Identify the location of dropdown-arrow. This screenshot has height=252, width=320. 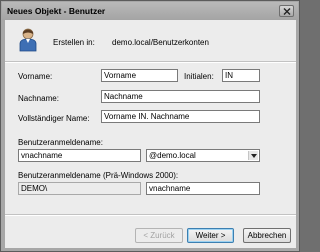
(253, 155).